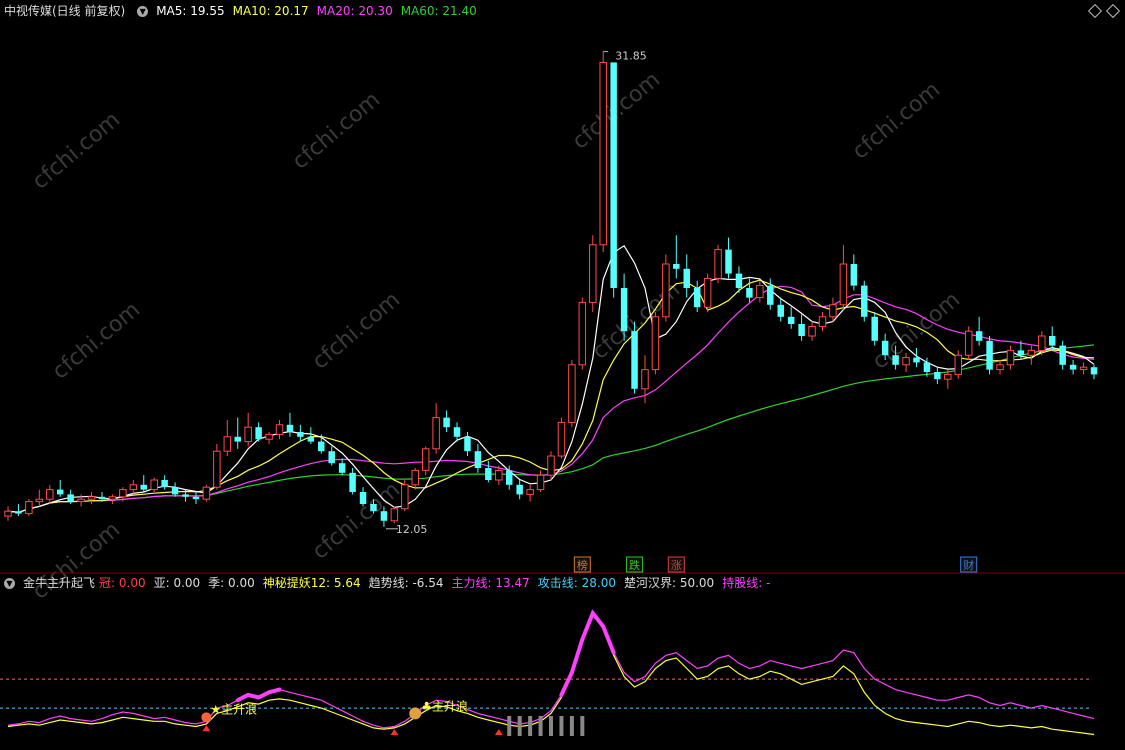  What do you see at coordinates (65, 11) in the screenshot?
I see `stock-title: 中视传媒(日线 前复权)` at bounding box center [65, 11].